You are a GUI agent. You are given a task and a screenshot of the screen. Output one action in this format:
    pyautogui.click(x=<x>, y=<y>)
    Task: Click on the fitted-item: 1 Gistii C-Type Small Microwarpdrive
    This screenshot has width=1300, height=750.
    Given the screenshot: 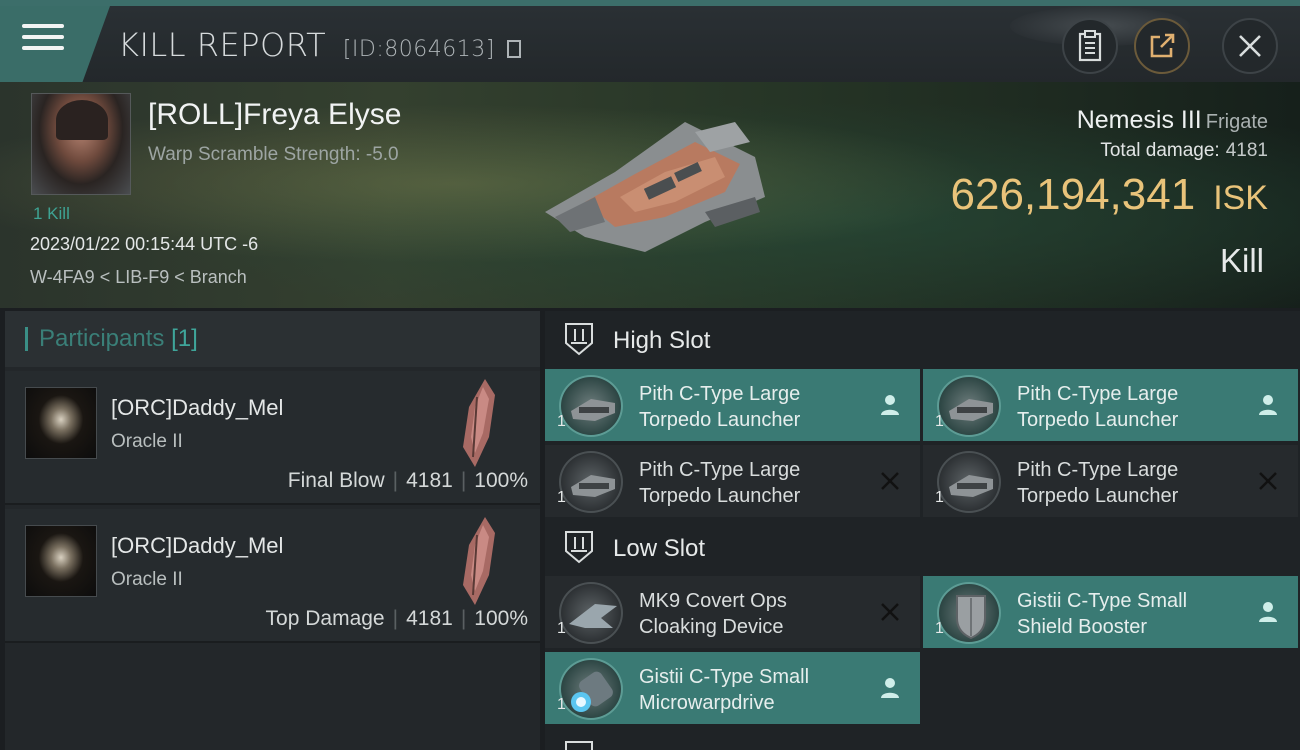 What is the action you would take?
    pyautogui.click(x=732, y=688)
    